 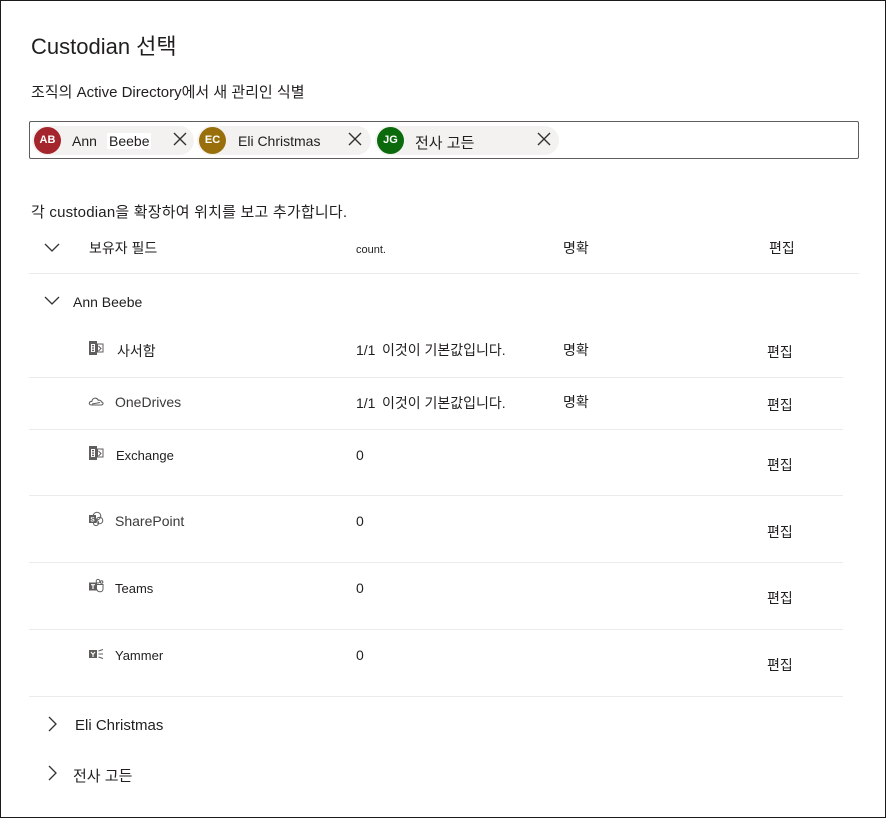 I want to click on pill-name: Eli Christmas, so click(x=279, y=141).